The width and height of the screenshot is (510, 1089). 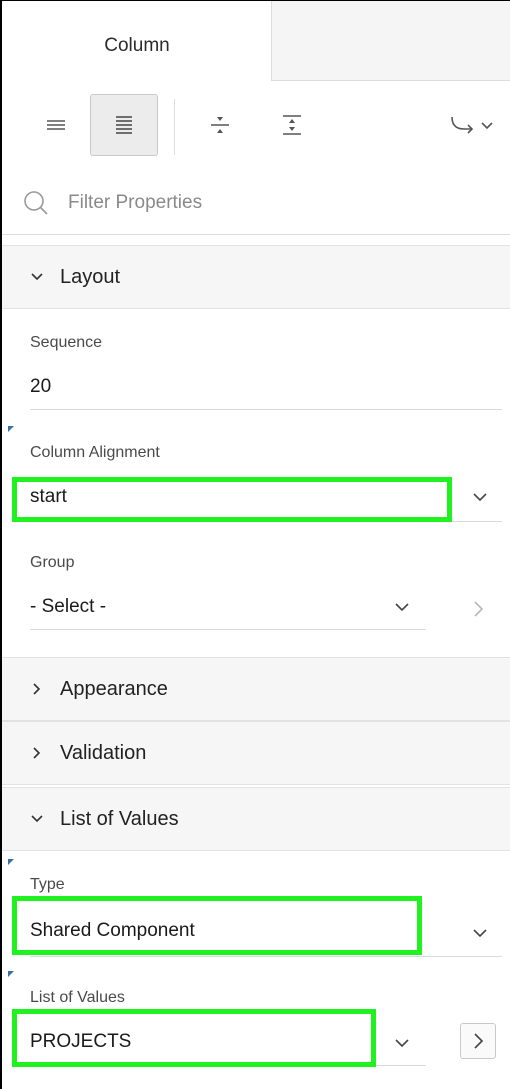 I want to click on group-go-to-button, so click(x=478, y=609).